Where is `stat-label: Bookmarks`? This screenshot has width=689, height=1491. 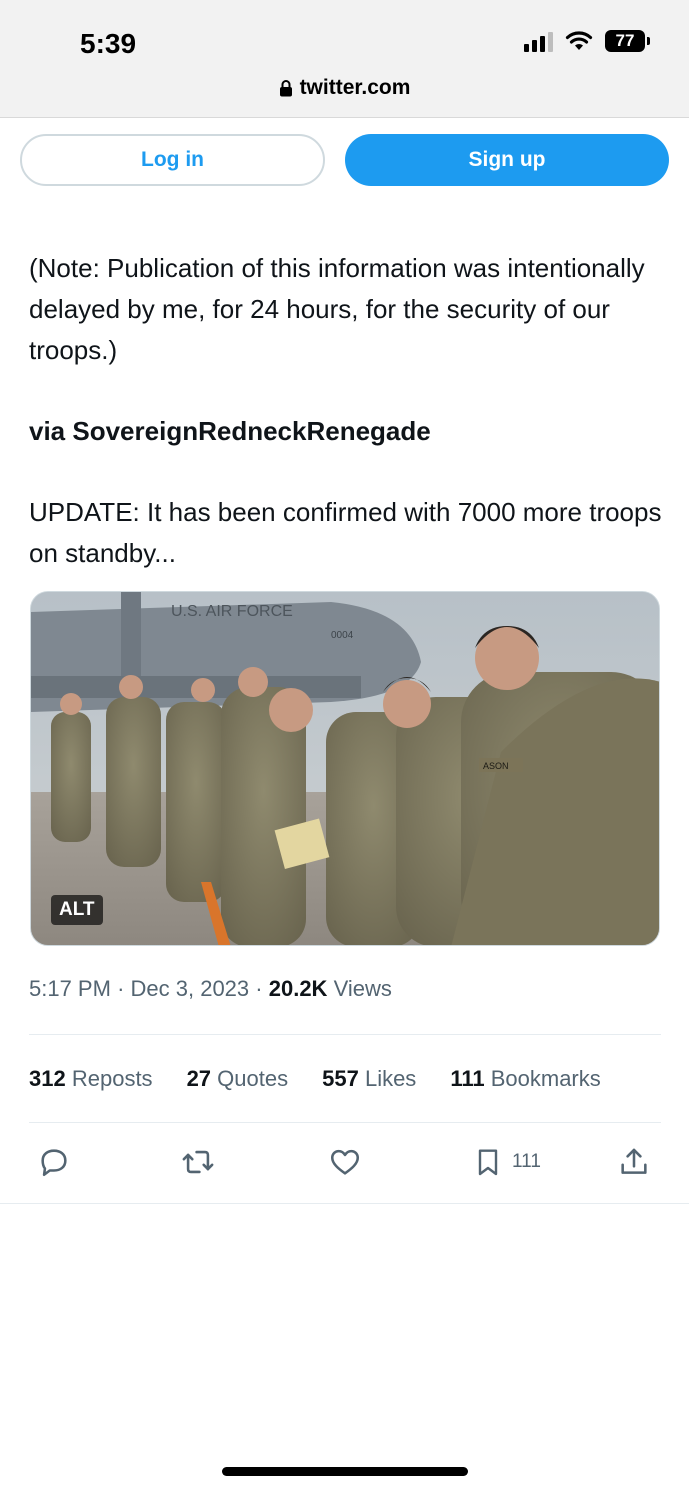 stat-label: Bookmarks is located at coordinates (545, 1078).